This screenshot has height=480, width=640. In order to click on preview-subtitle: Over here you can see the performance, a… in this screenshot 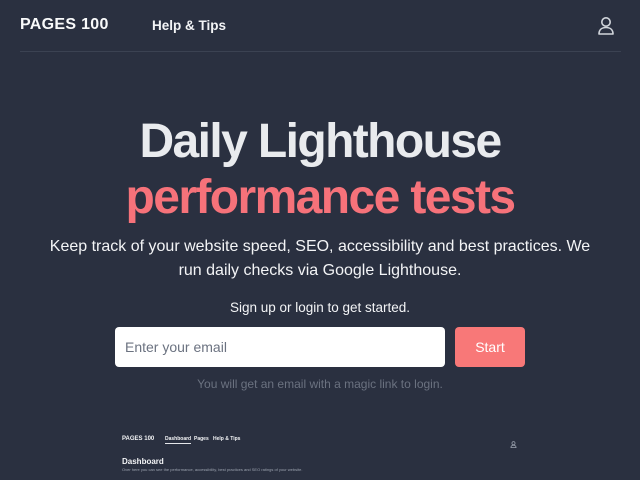, I will do `click(212, 469)`.